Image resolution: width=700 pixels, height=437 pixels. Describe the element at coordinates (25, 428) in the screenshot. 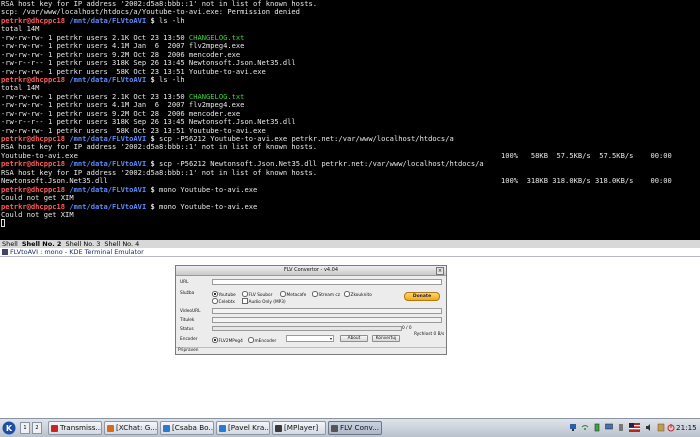

I see `desktop-switch-1: 1` at that location.